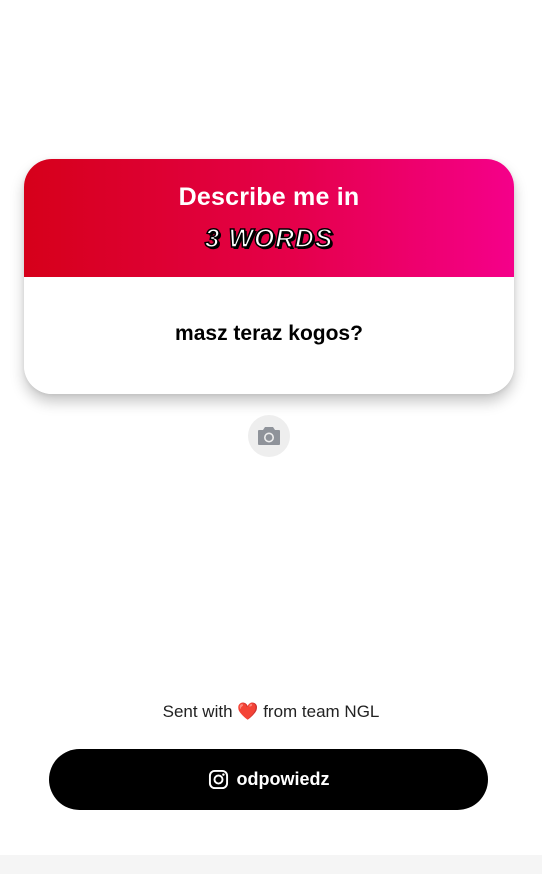 Image resolution: width=542 pixels, height=874 pixels. I want to click on bottom-strip, so click(271, 864).